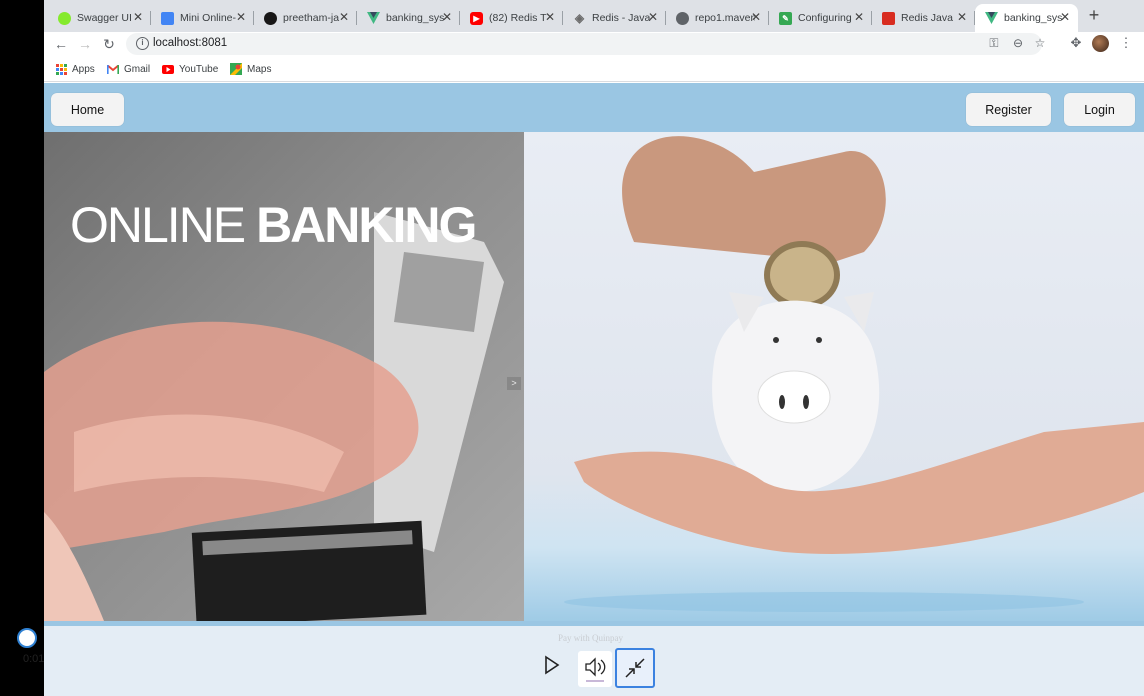  Describe the element at coordinates (61, 69) in the screenshot. I see `apps-grid-icon` at that location.